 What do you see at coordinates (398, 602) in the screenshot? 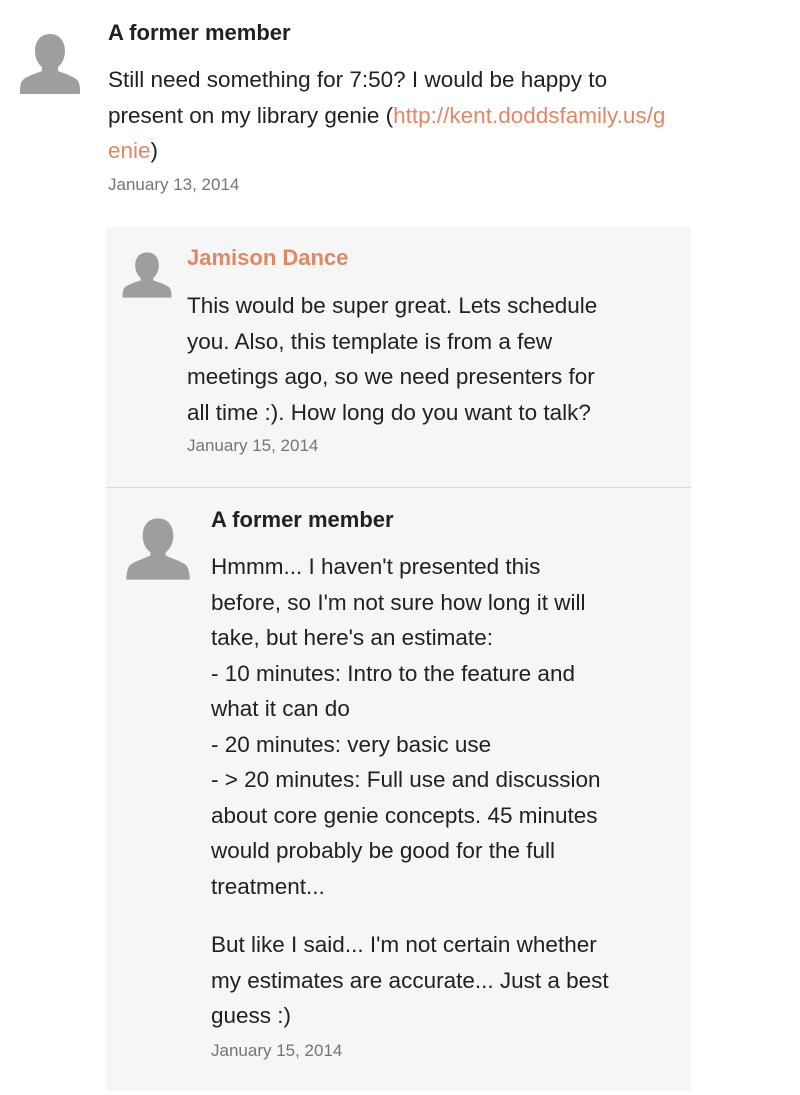
I see `reply-line: before, so I'm not sure how long it will` at bounding box center [398, 602].